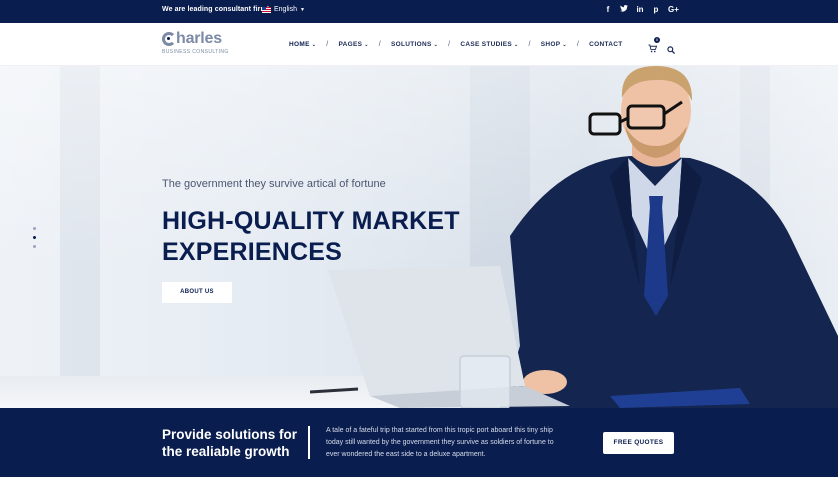 This screenshot has height=477, width=838. I want to click on divider, so click(309, 442).